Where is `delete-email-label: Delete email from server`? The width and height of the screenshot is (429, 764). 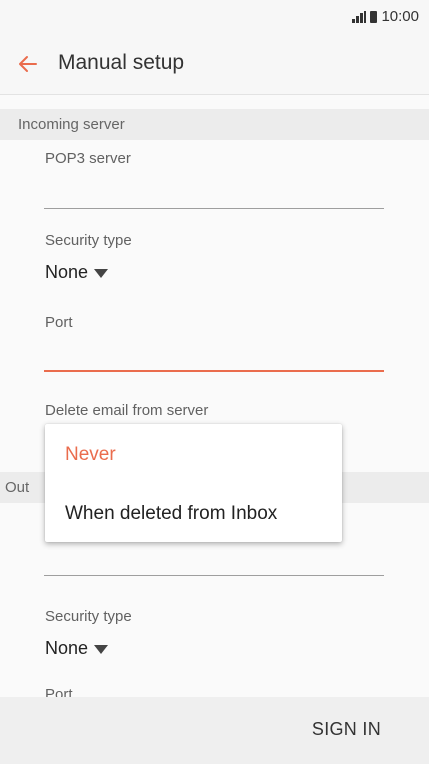
delete-email-label: Delete email from server is located at coordinates (127, 410).